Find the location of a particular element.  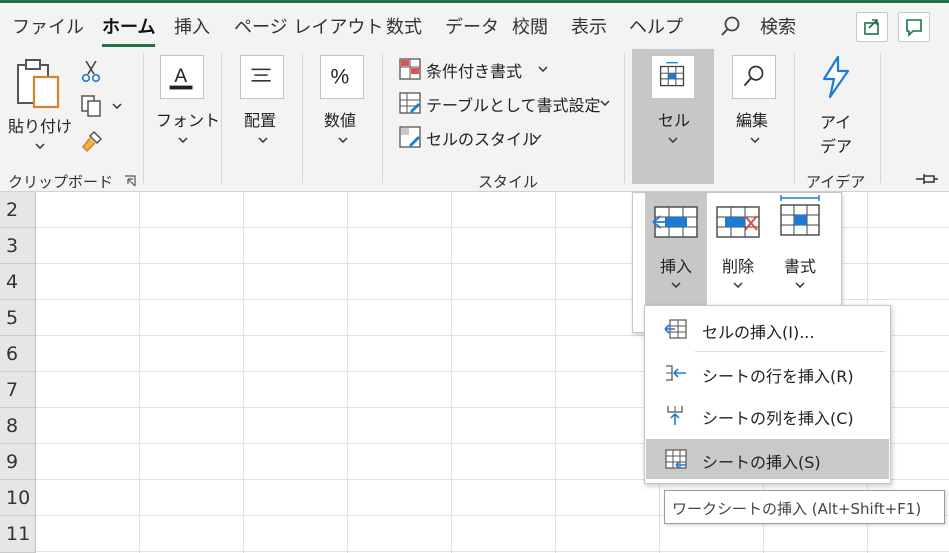

share-button is located at coordinates (872, 27).